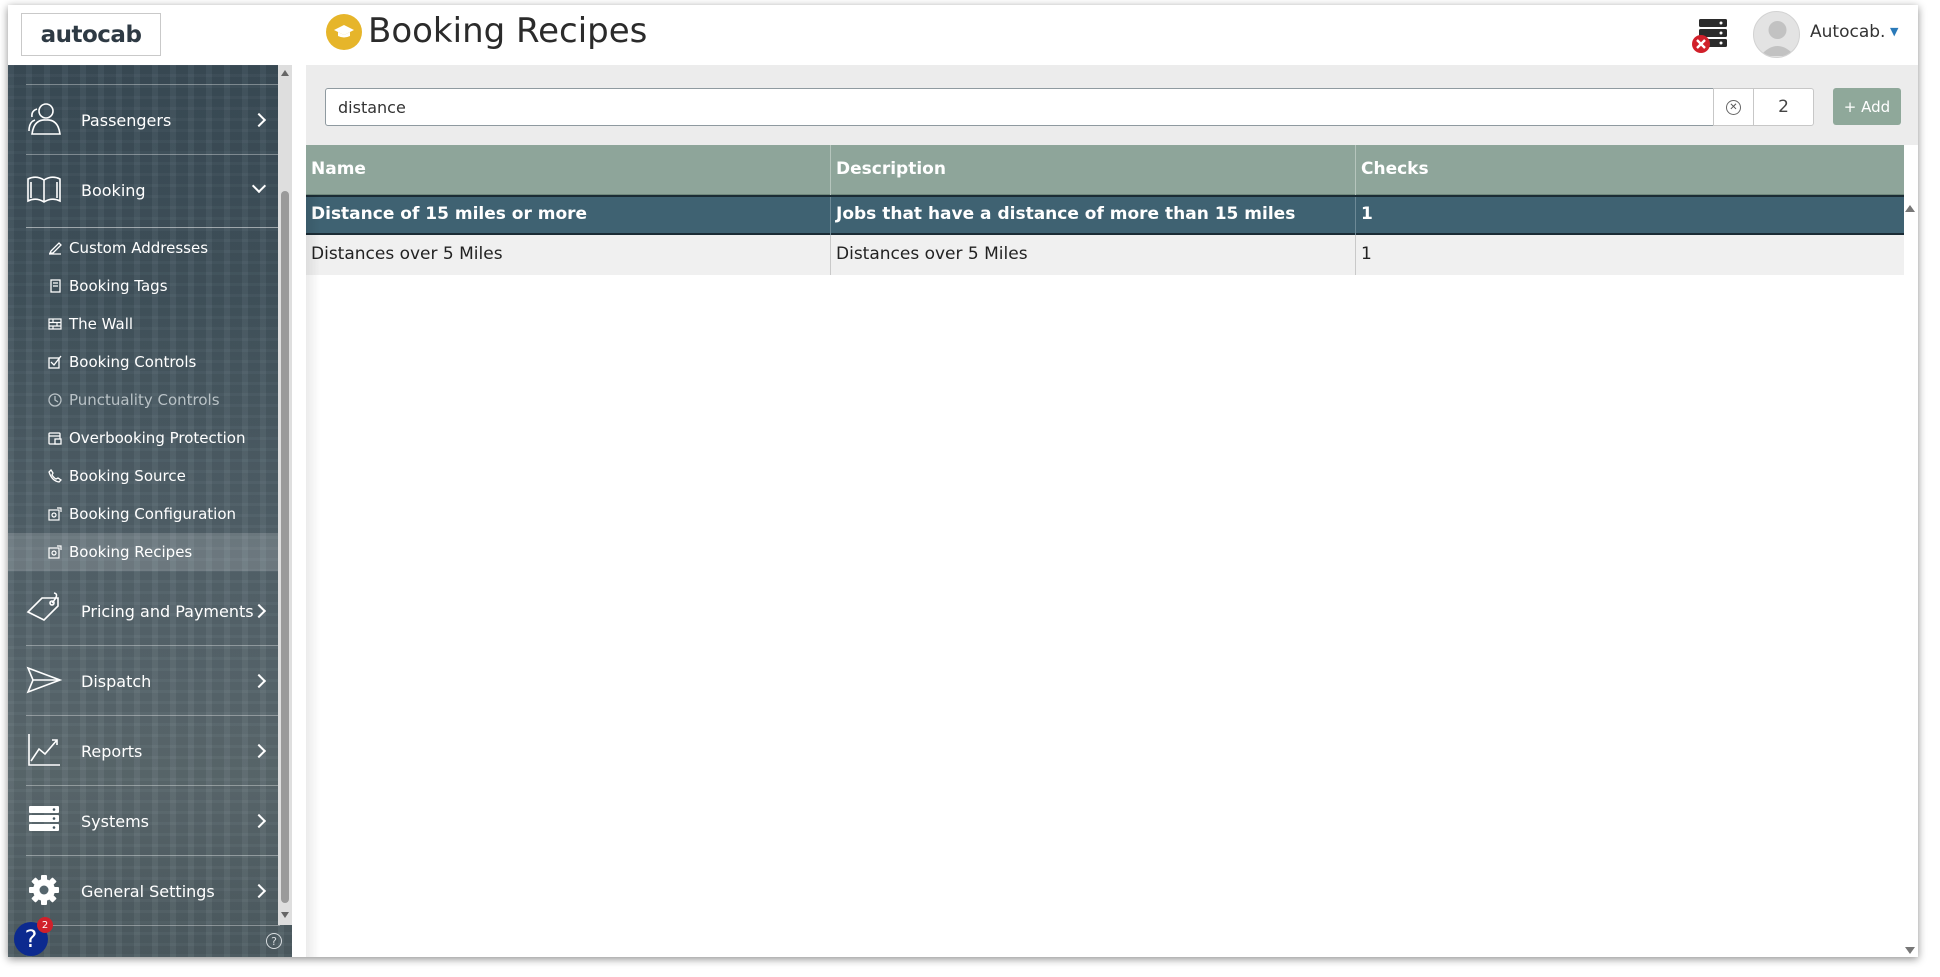 Image resolution: width=1940 pixels, height=977 pixels. I want to click on sidebar-item-general-settings: General Settings, so click(144, 891).